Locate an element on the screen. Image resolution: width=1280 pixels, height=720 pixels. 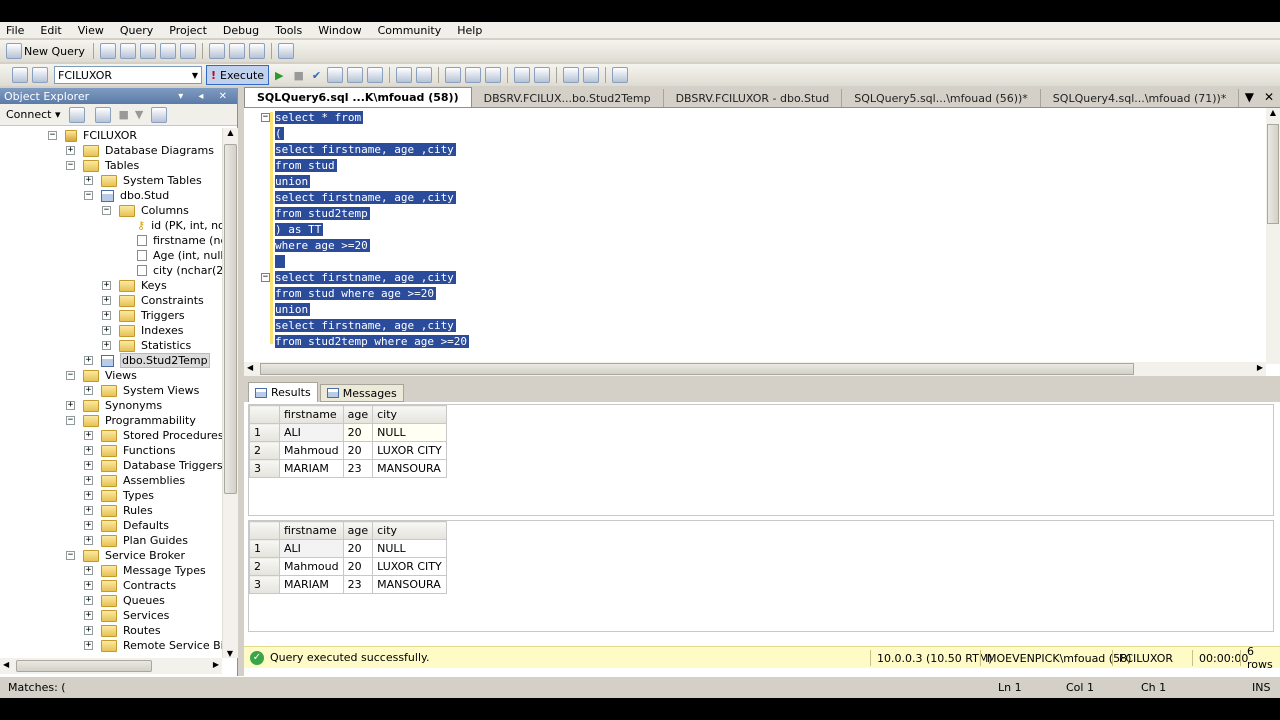
column-header: age is located at coordinates (358, 530).